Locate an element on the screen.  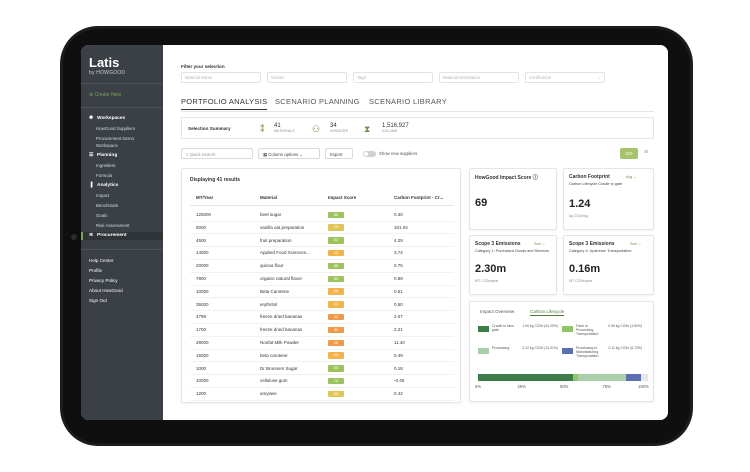
scope3-purchased-value: 2.30m is located at coordinates (491, 269).